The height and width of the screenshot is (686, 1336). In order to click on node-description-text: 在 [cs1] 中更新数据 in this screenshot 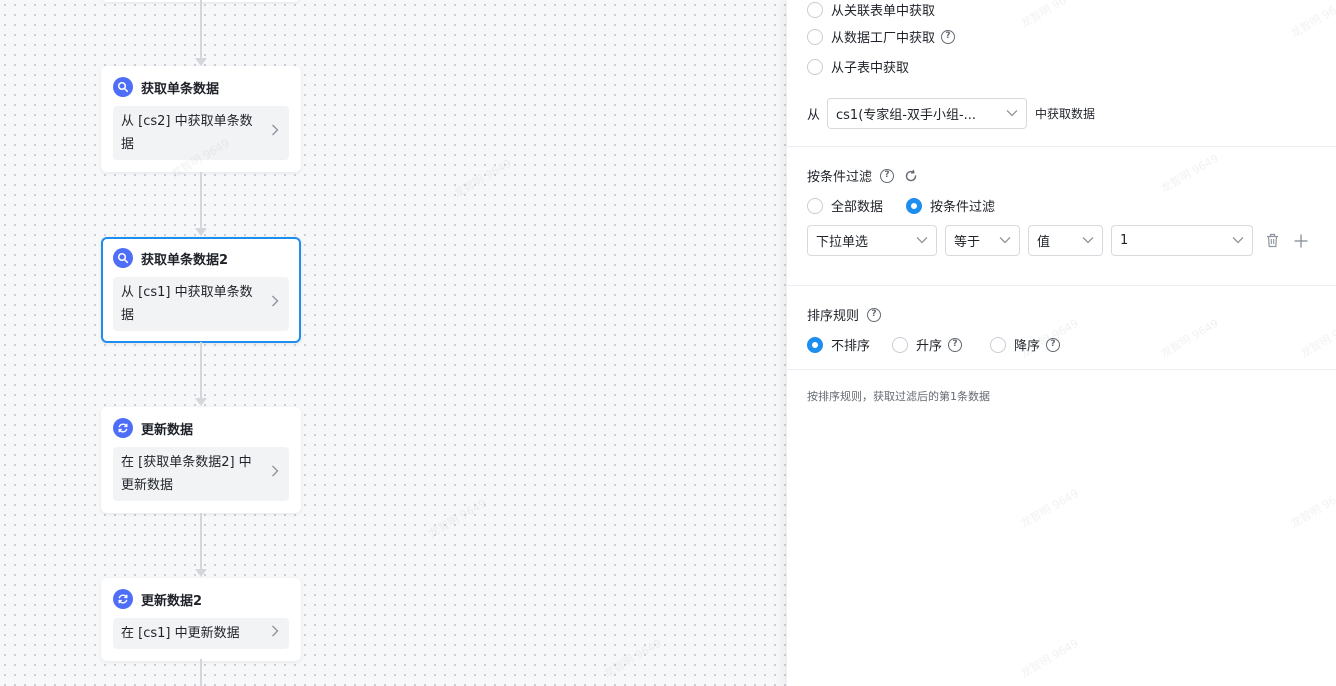, I will do `click(180, 633)`.